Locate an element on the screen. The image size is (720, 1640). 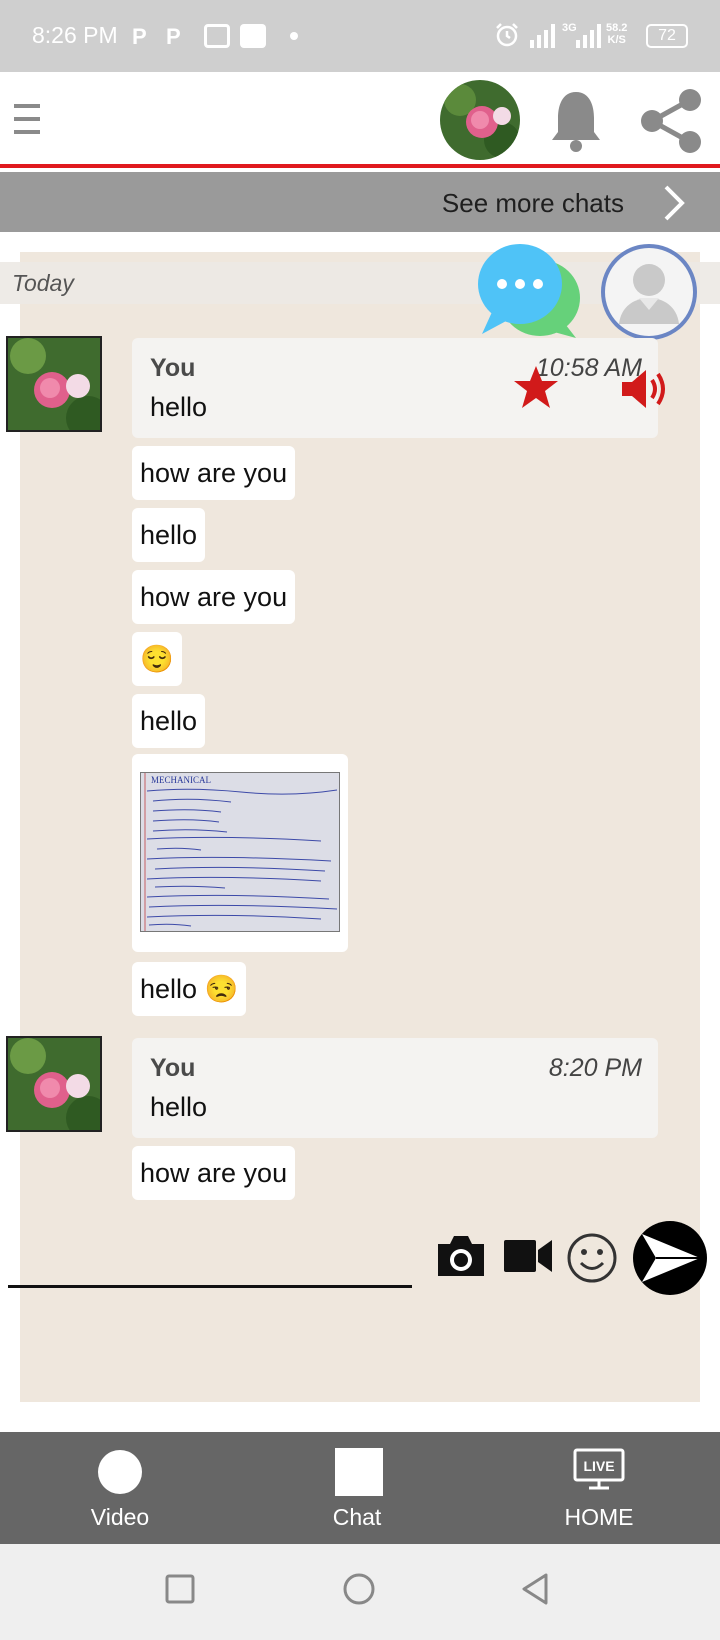
nav-home-label: HOME is located at coordinates (599, 1517).